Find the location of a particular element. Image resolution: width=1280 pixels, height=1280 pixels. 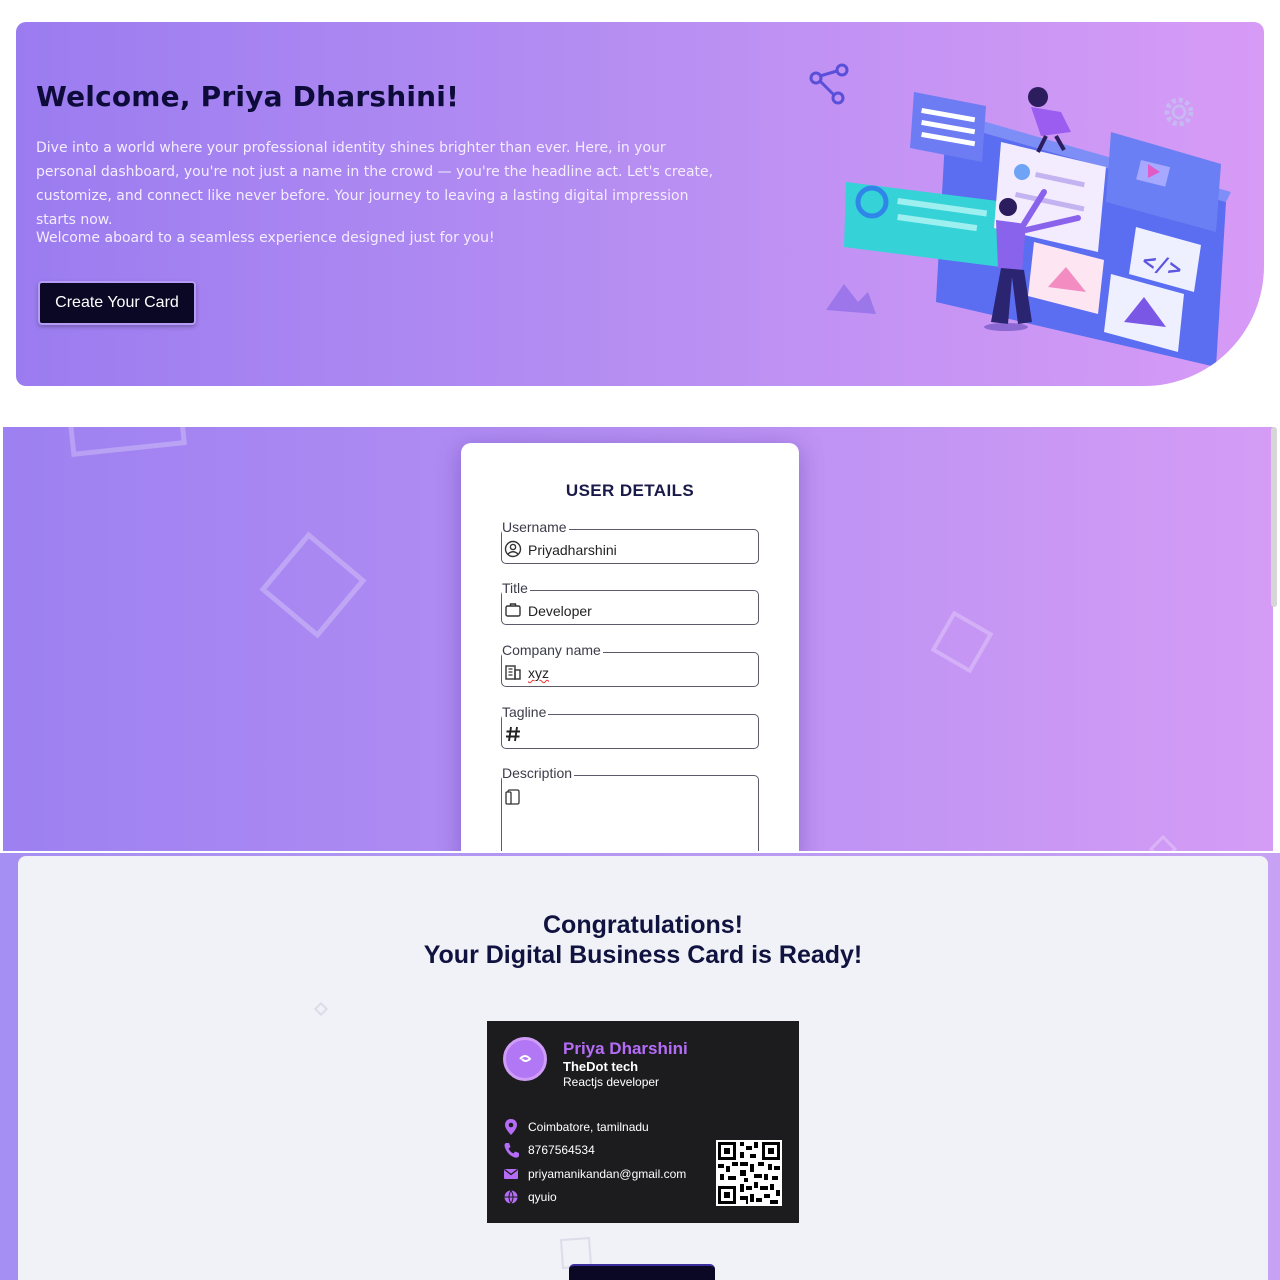

hash-icon is located at coordinates (513, 734).